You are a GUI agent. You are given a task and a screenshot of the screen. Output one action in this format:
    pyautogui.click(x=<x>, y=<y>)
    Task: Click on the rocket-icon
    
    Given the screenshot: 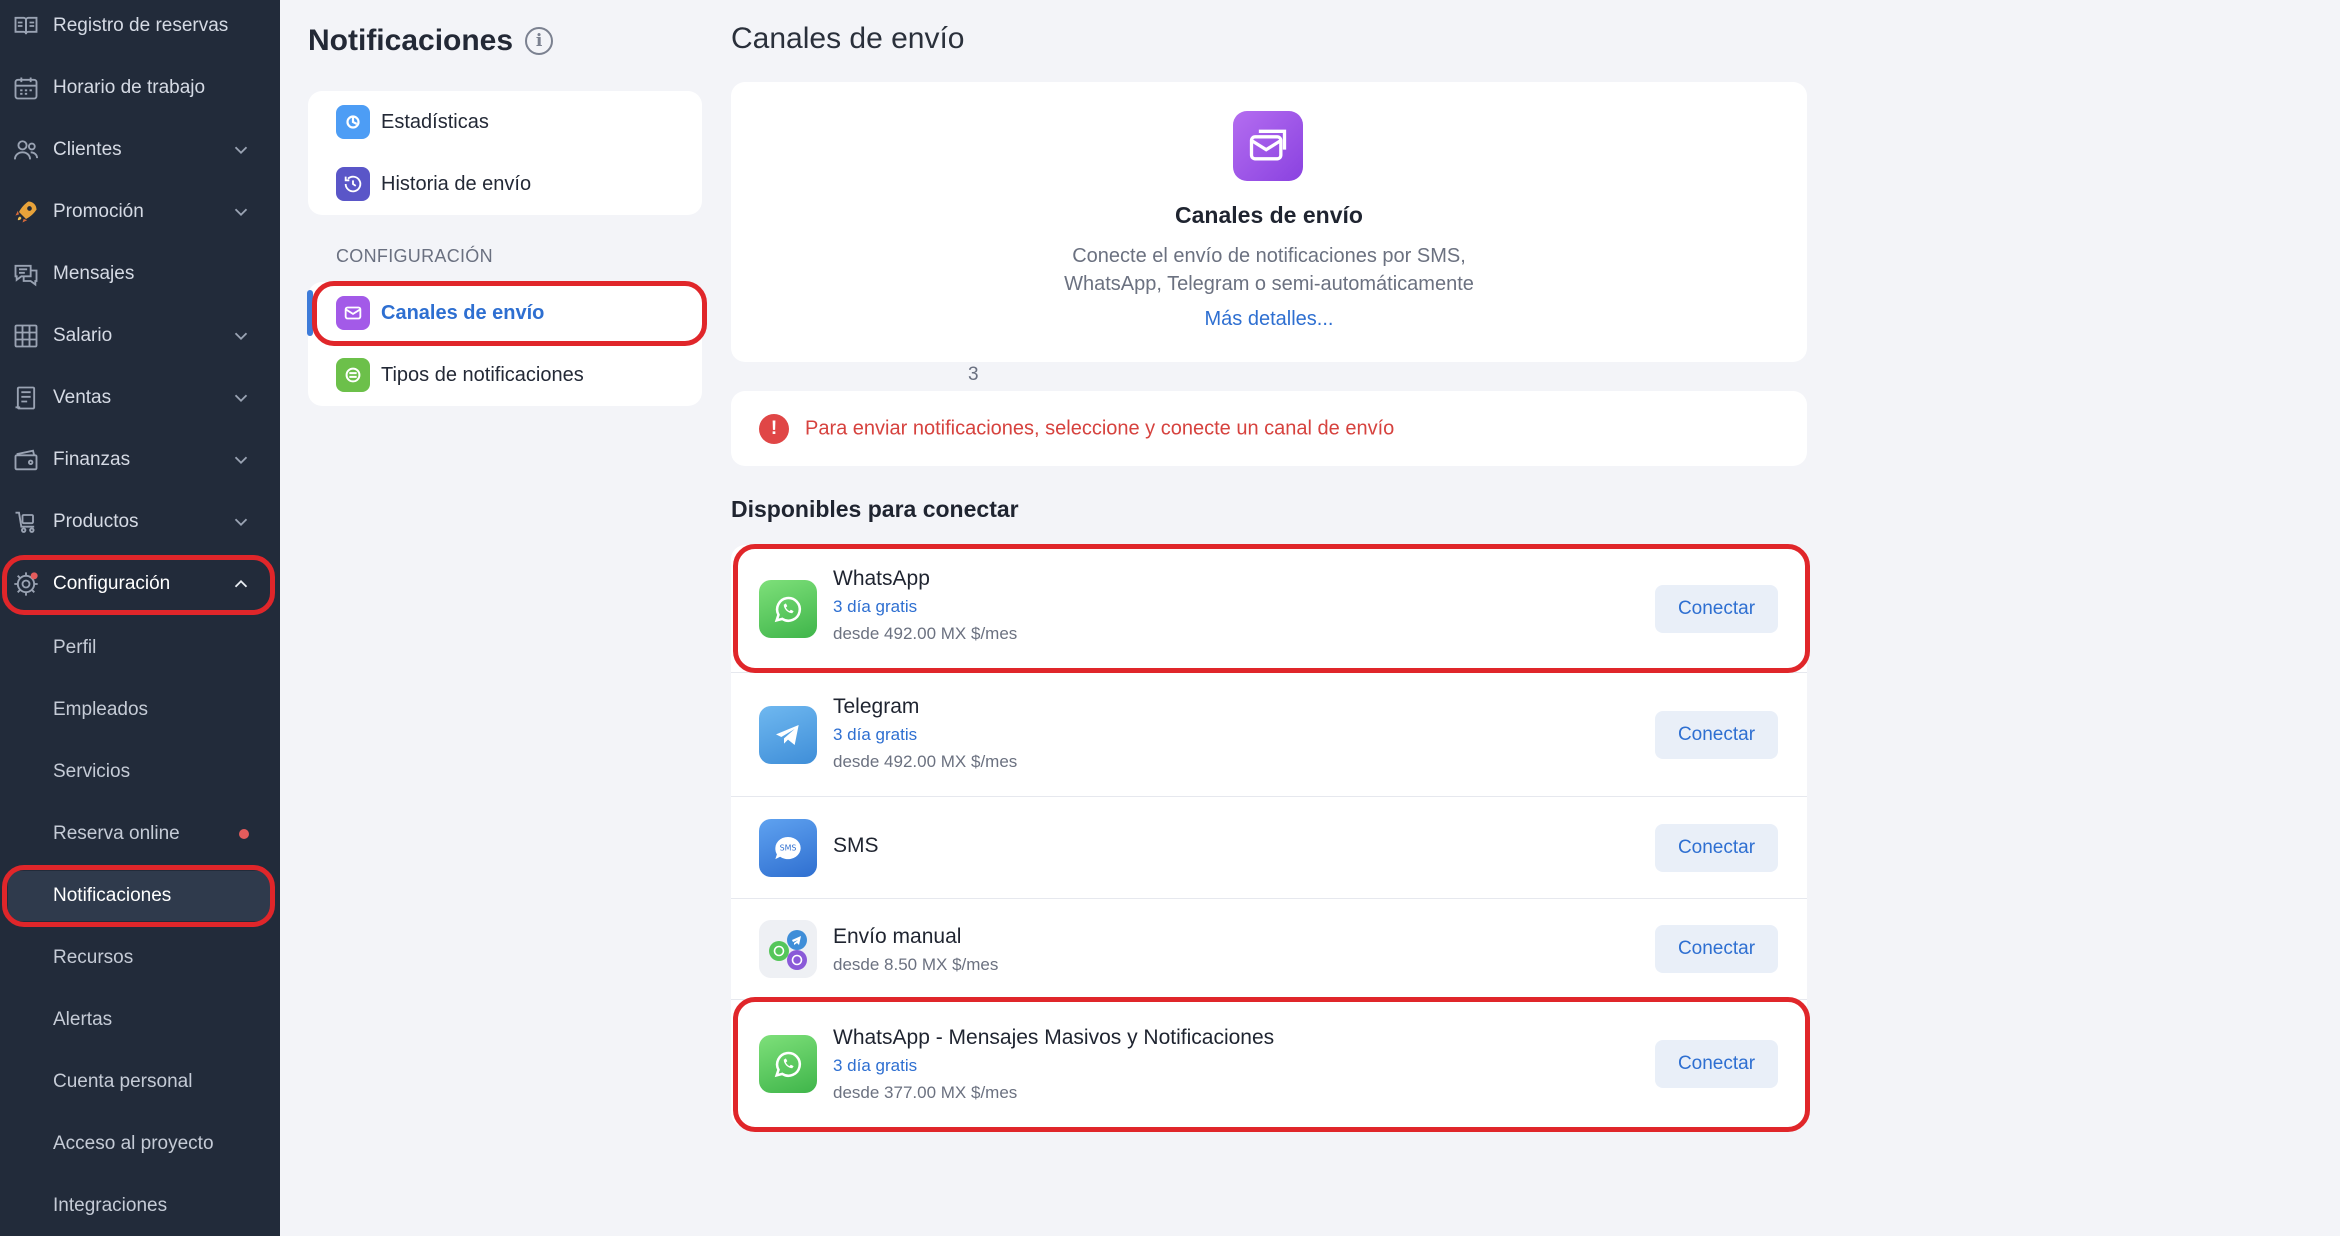 What is the action you would take?
    pyautogui.click(x=26, y=212)
    